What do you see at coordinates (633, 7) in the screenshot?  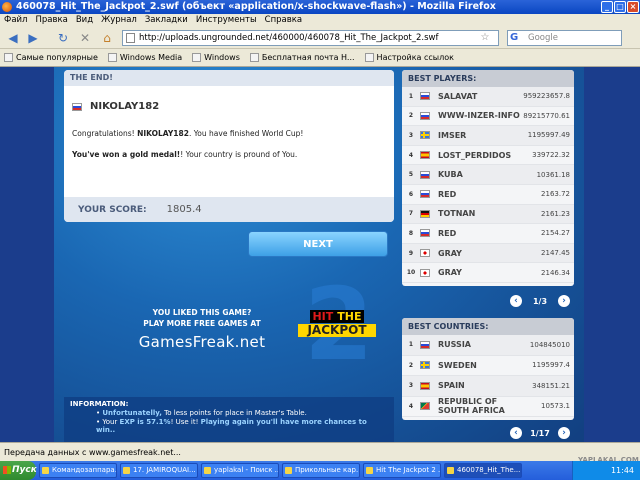 I see `close-button: ×` at bounding box center [633, 7].